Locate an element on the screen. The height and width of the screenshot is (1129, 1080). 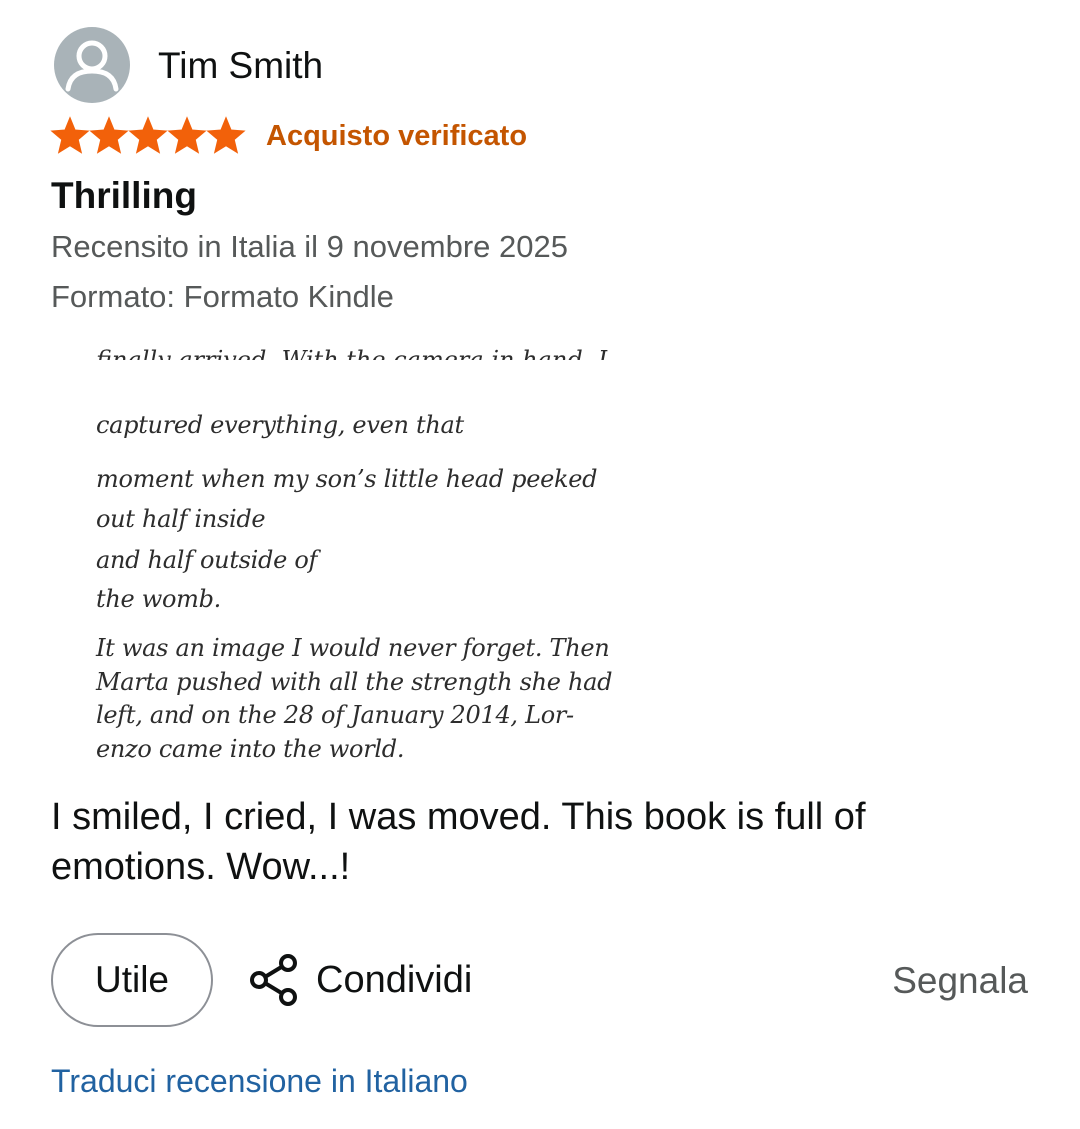
excerpt-line: out half inside is located at coordinates (181, 519).